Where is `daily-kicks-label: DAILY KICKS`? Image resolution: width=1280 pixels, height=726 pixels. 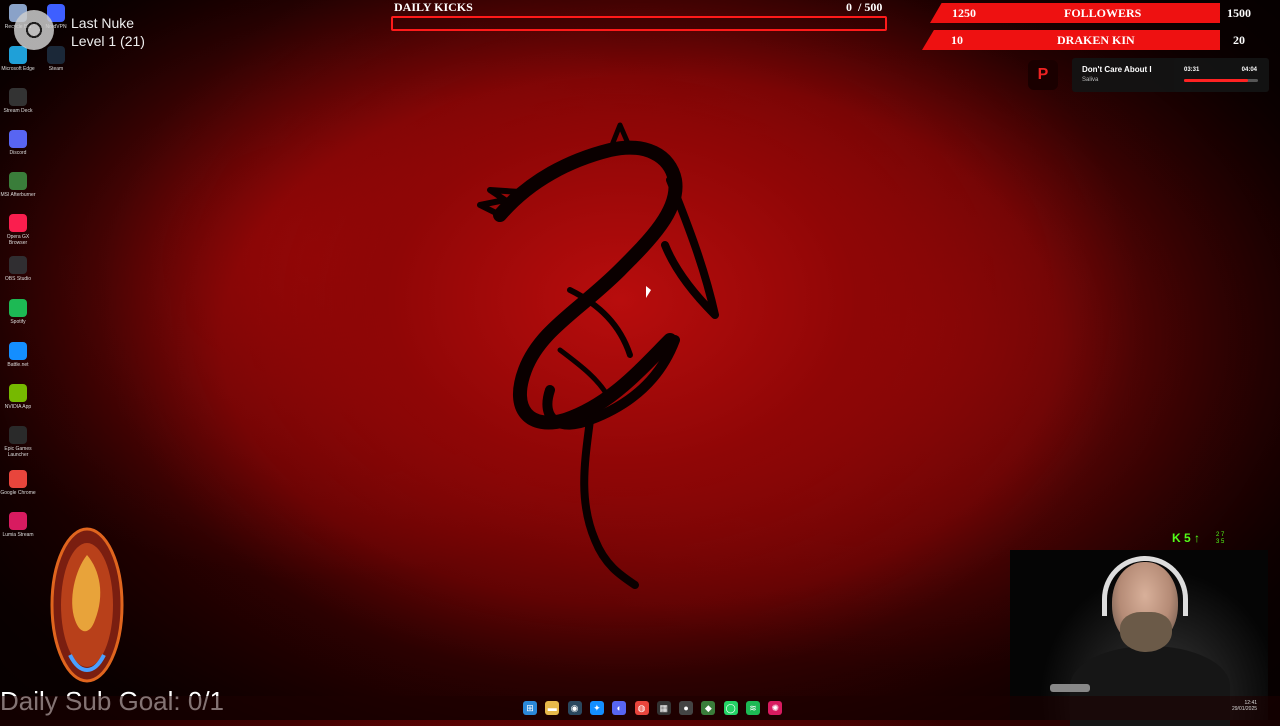
daily-kicks-label: DAILY KICKS is located at coordinates (433, 7).